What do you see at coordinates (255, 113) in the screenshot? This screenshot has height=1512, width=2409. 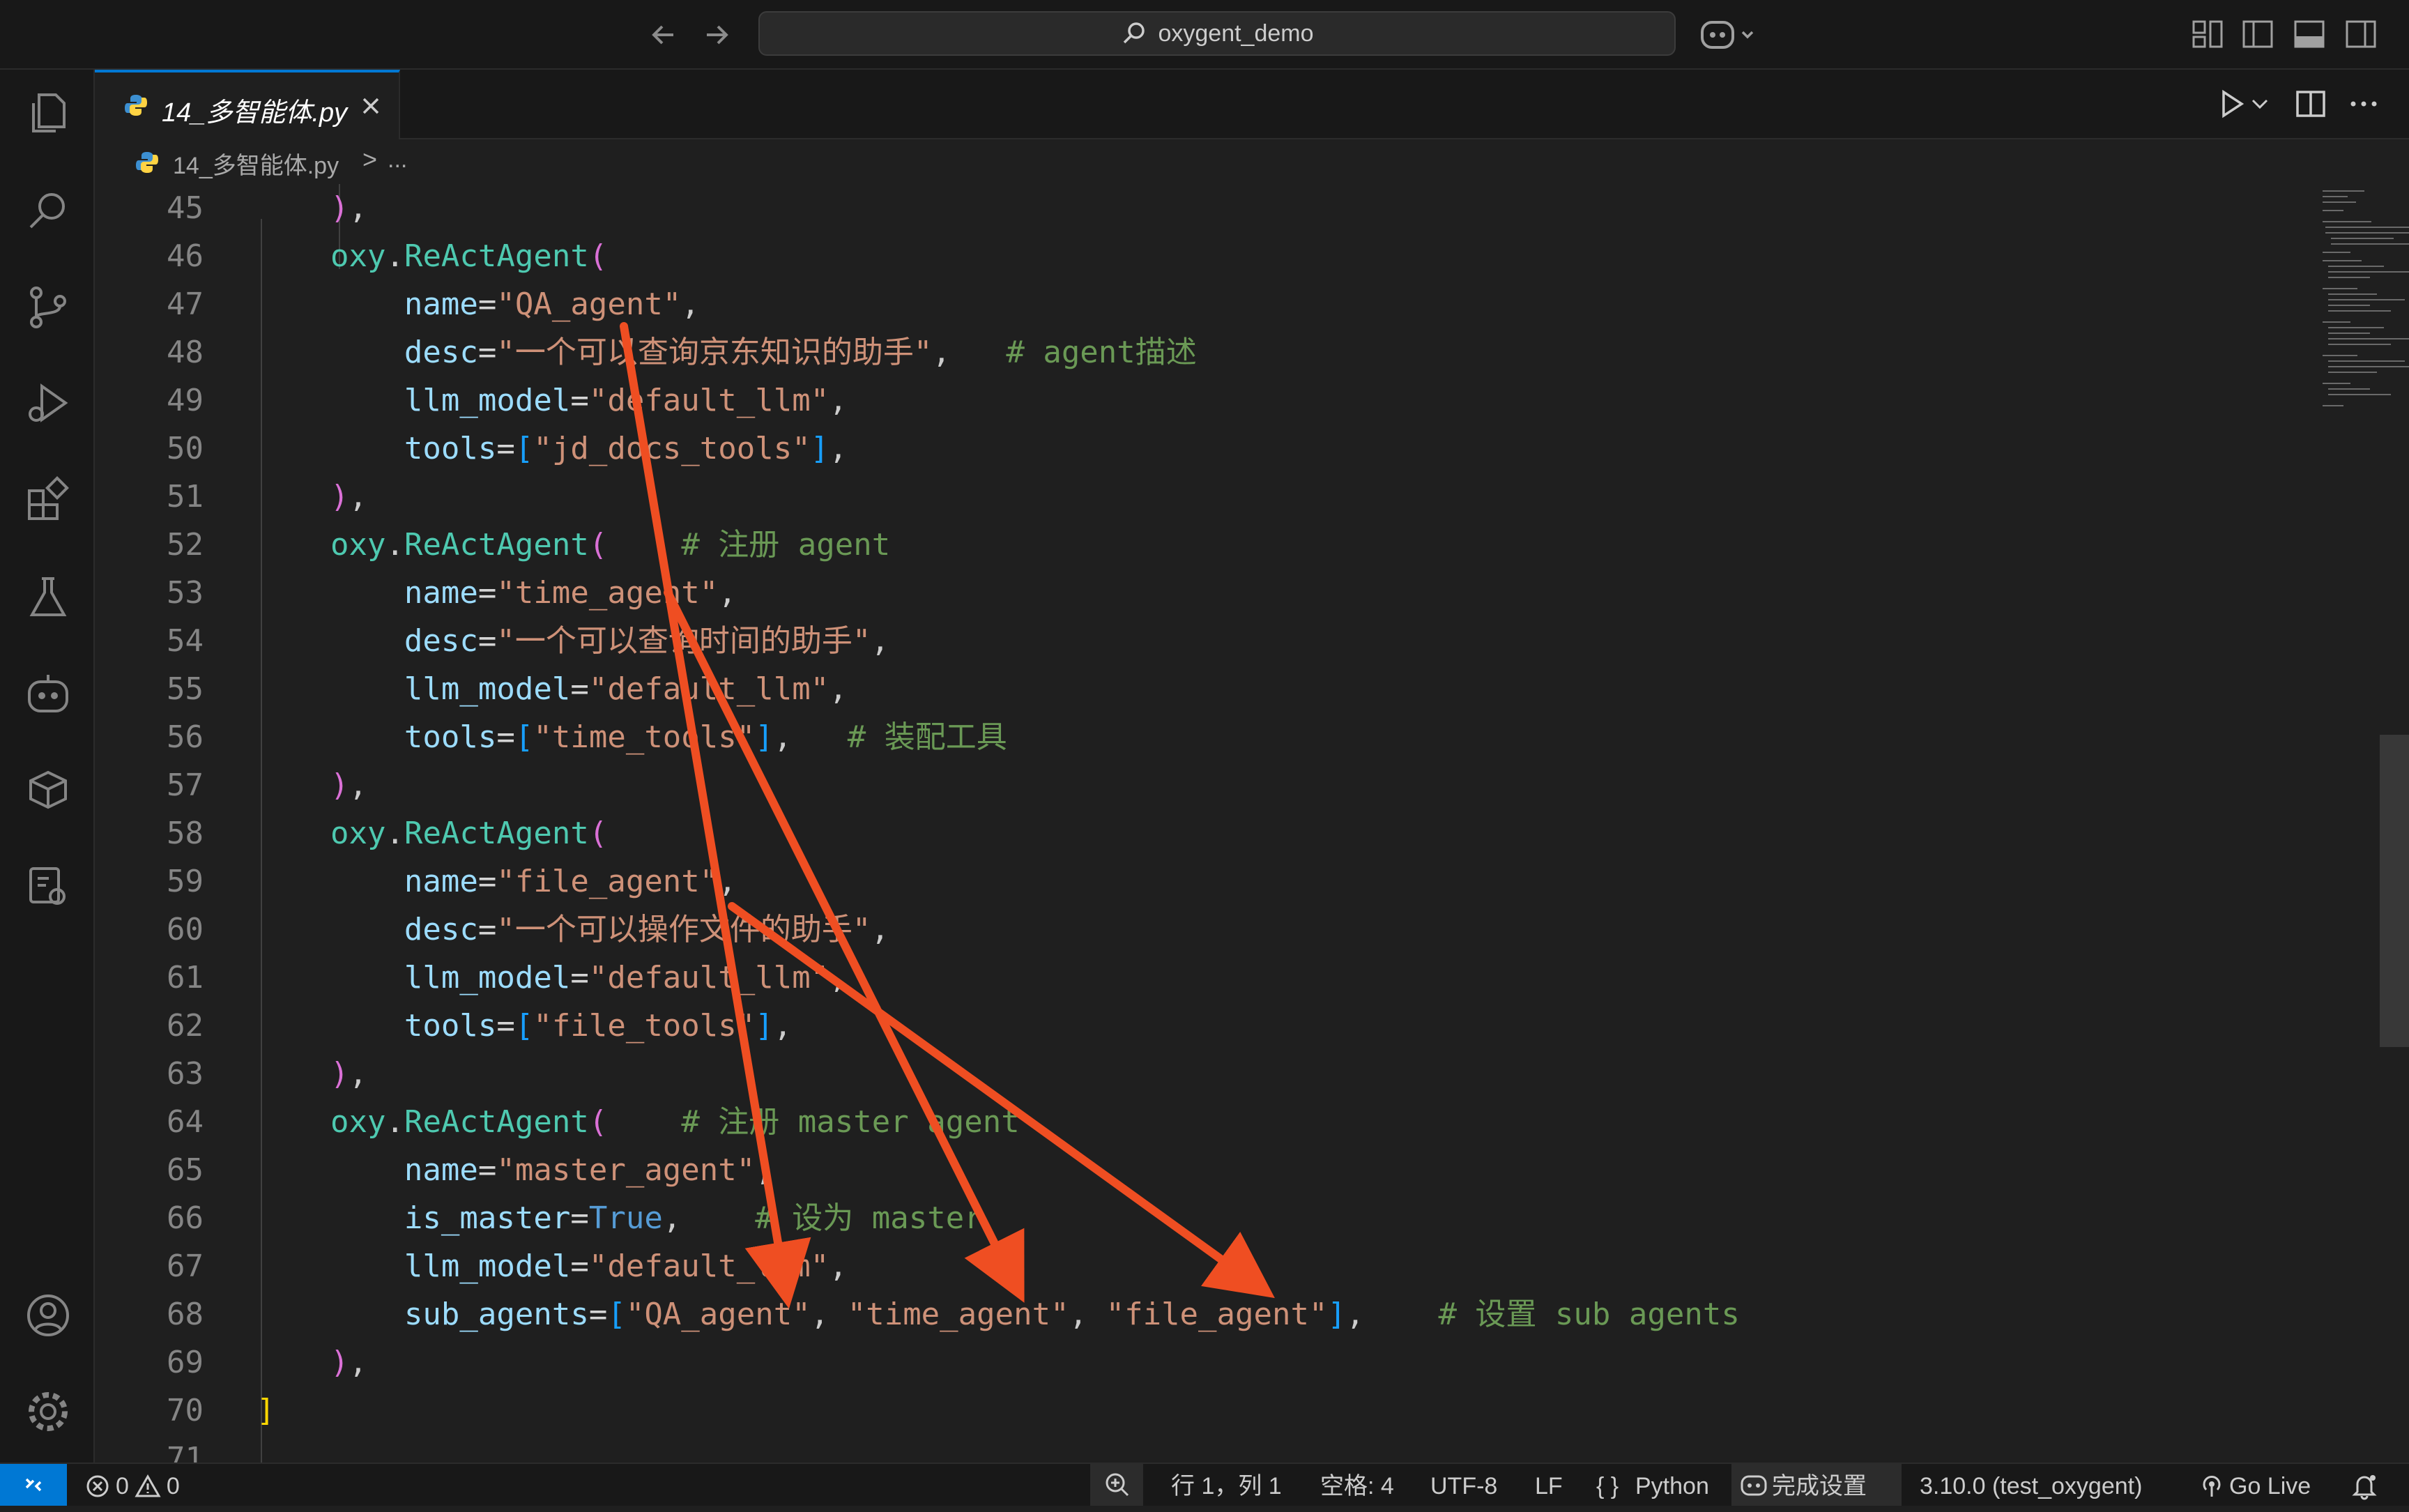 I see `tab-label: 14_多智能体.py` at bounding box center [255, 113].